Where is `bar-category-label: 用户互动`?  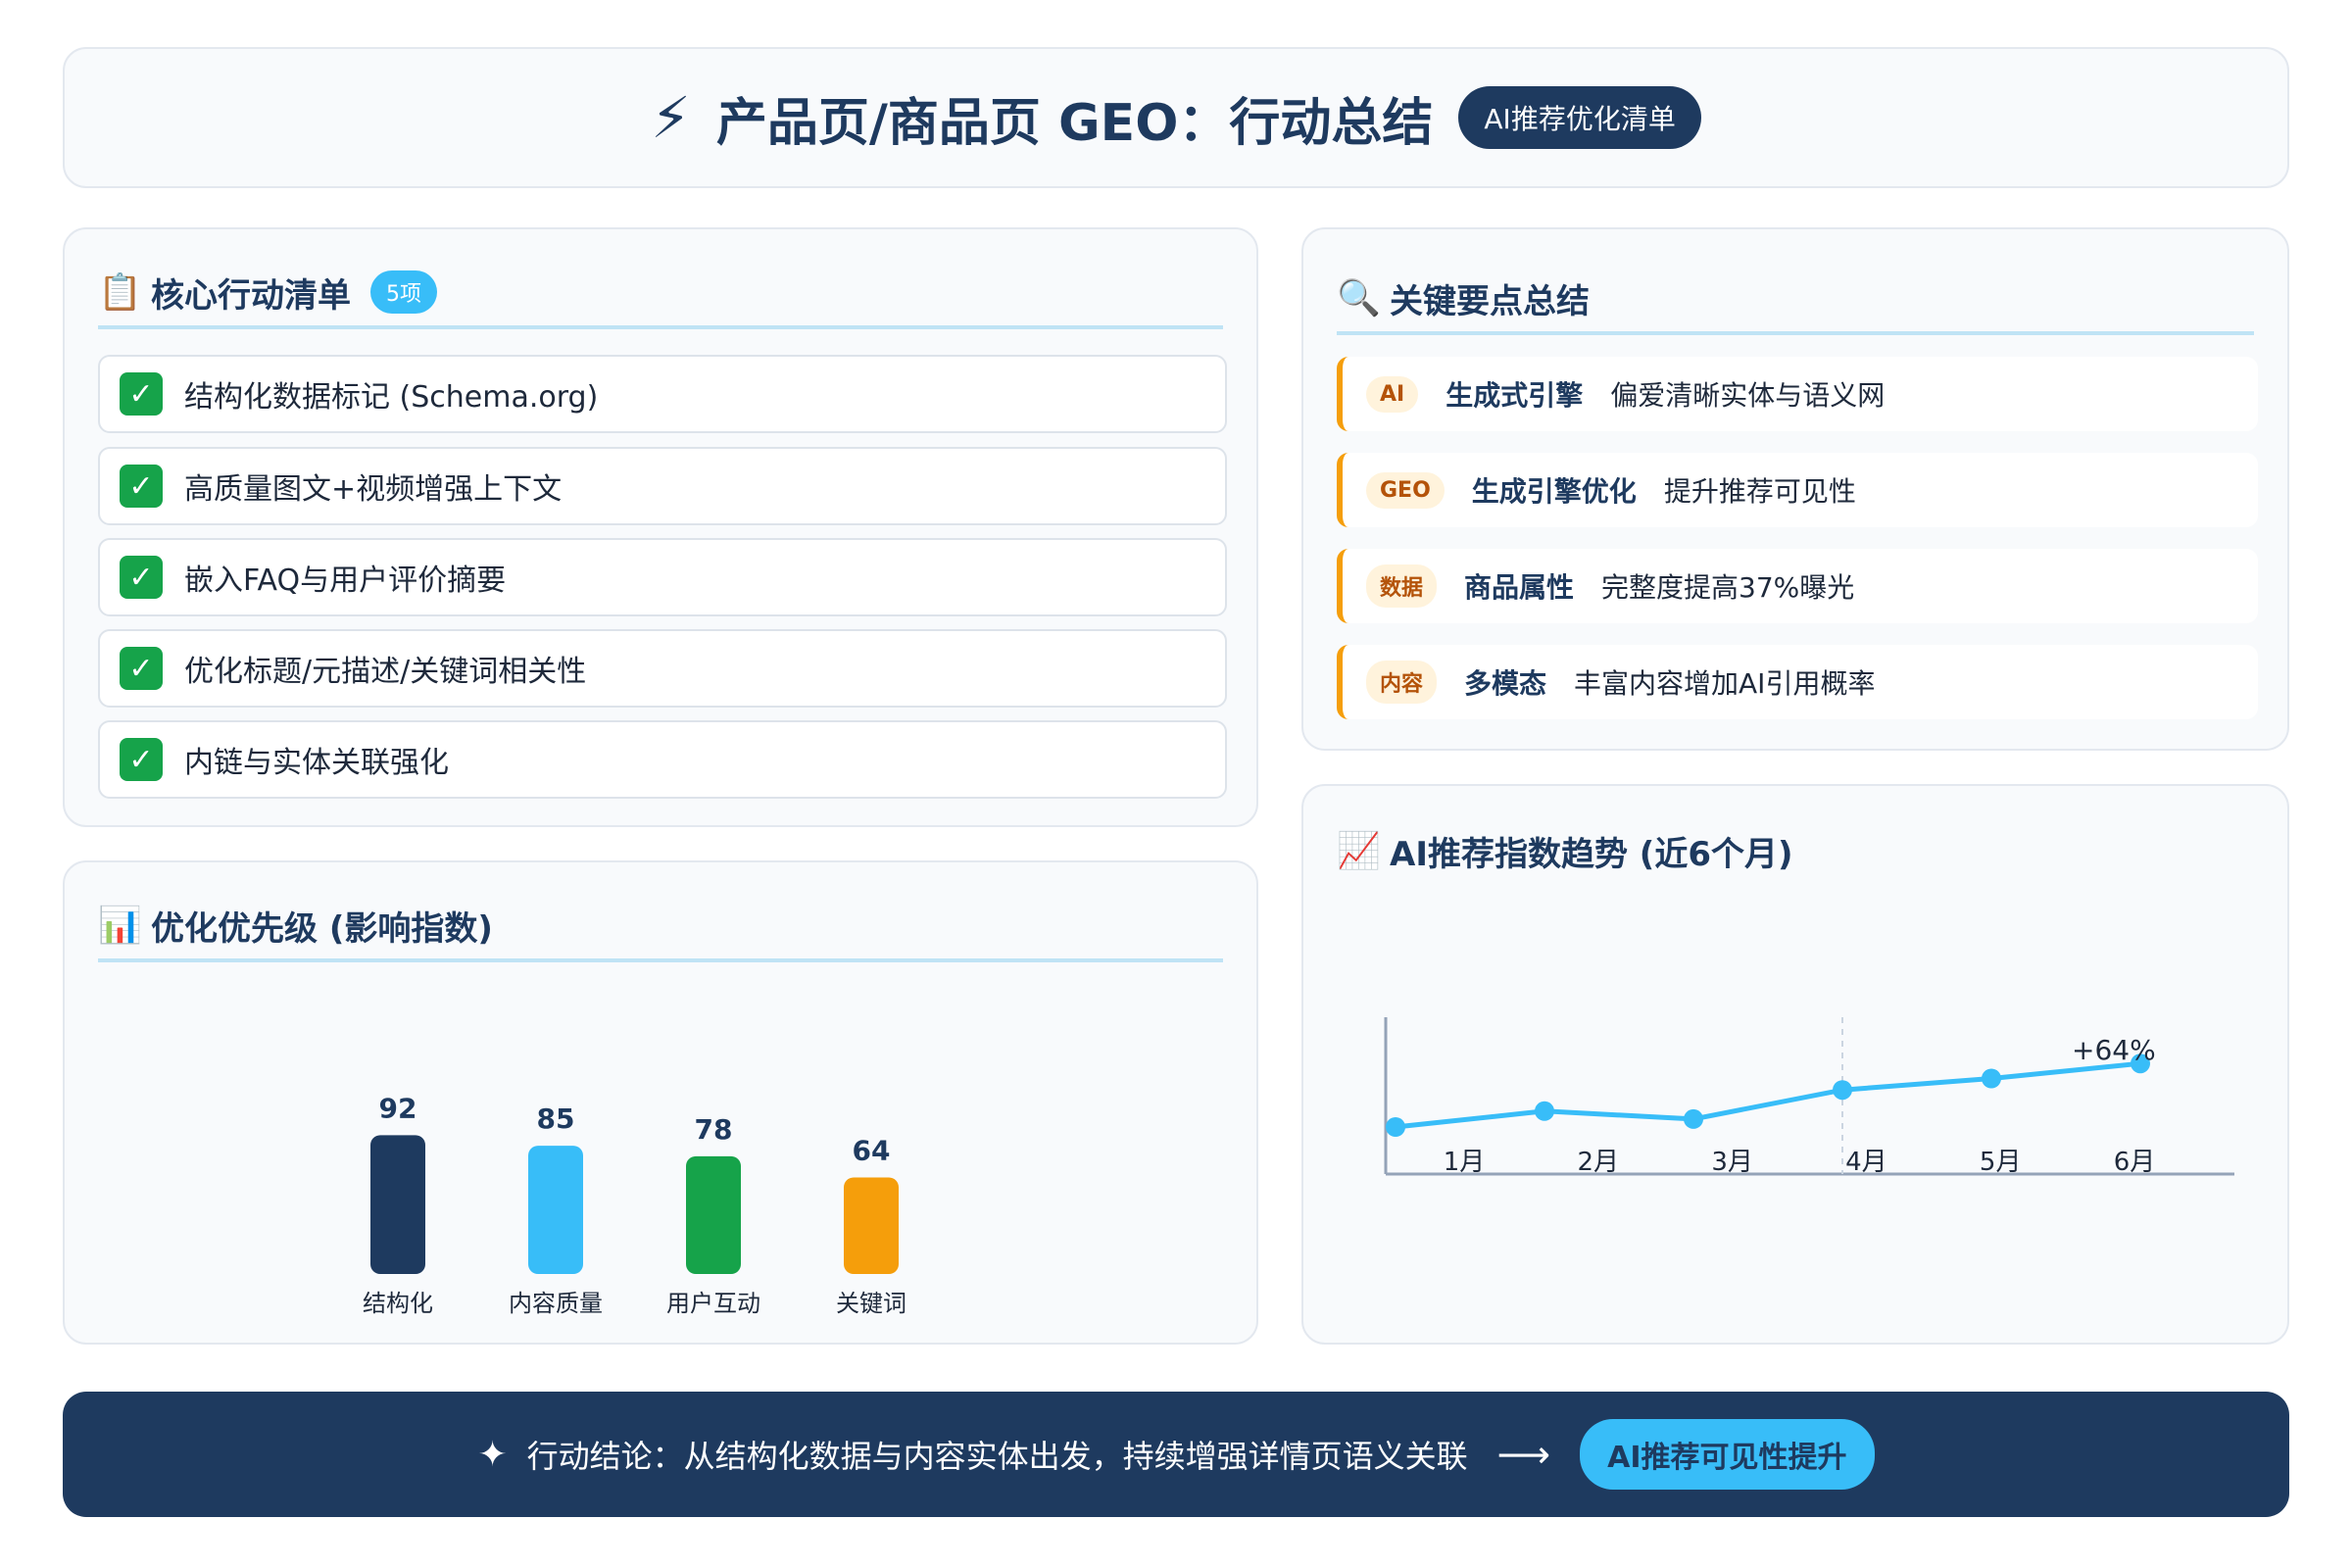
bar-category-label: 用户互动 is located at coordinates (713, 1303).